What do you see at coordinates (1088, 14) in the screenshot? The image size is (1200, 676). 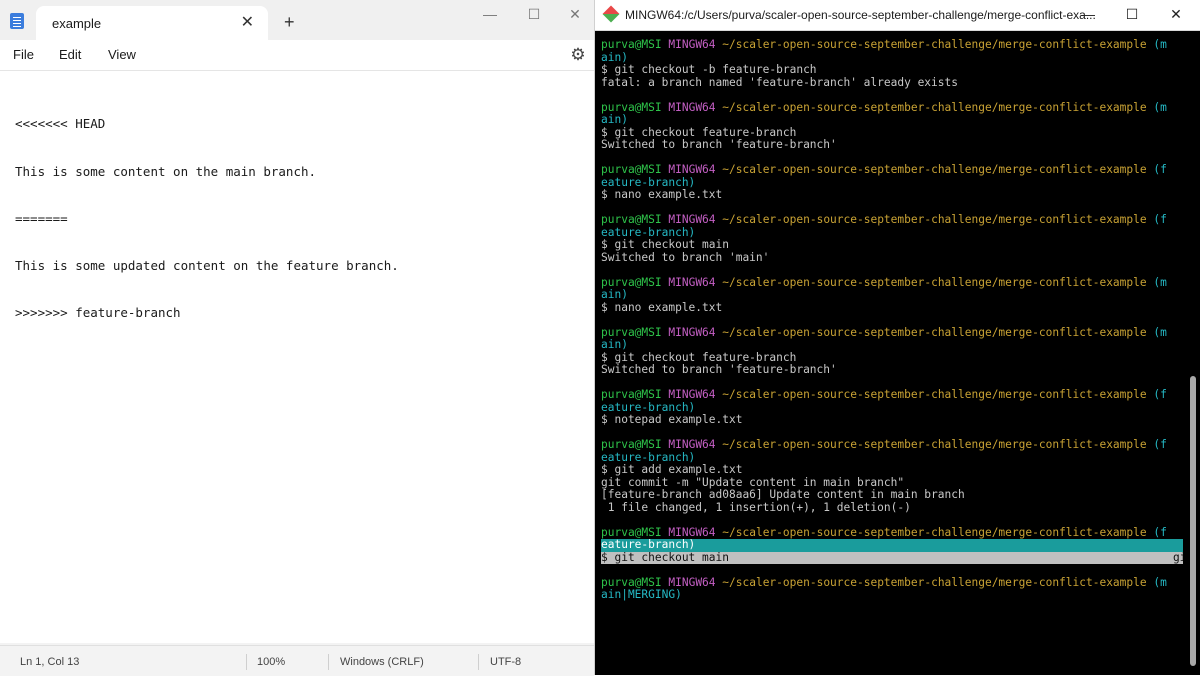 I see `terminal-minimize-button: —` at bounding box center [1088, 14].